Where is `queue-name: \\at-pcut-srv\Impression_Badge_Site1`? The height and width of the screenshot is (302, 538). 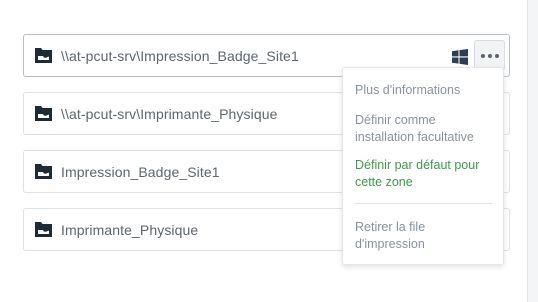
queue-name: \\at-pcut-srv\Impression_Badge_Site1 is located at coordinates (180, 55).